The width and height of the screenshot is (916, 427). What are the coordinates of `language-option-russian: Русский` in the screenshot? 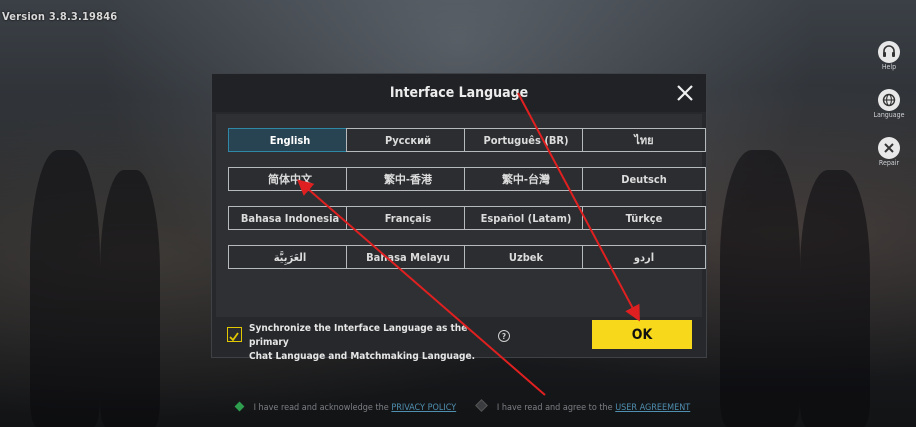 It's located at (408, 140).